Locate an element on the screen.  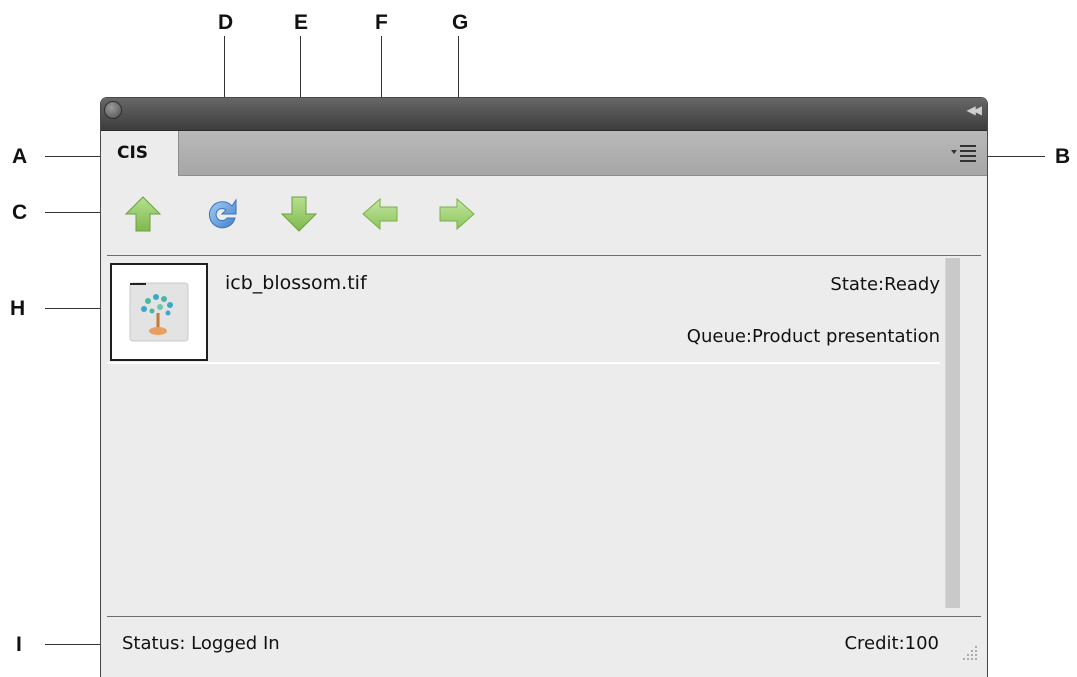
callout-a: A is located at coordinates (20, 156).